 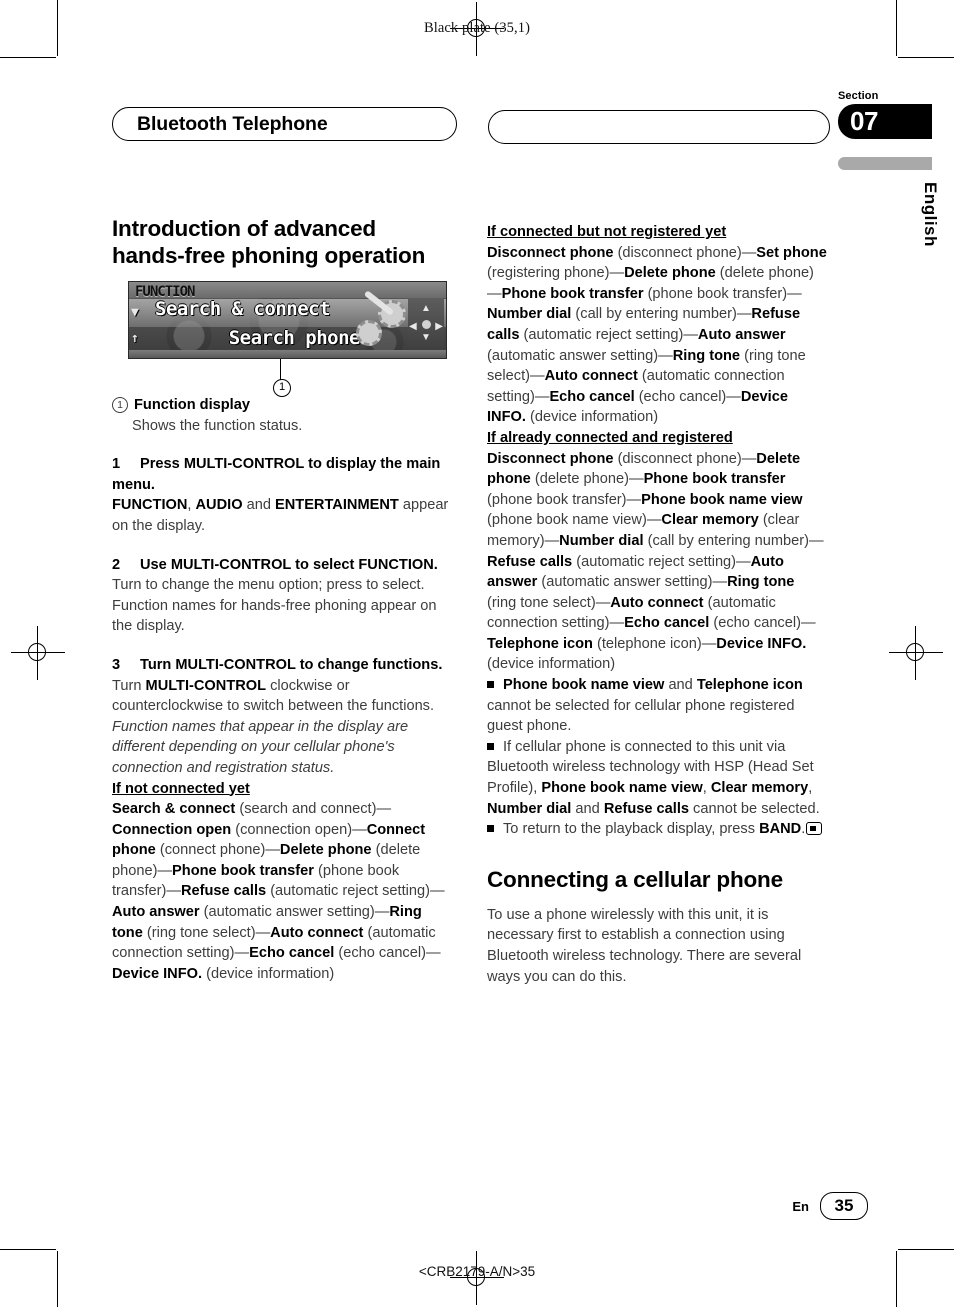 I want to click on r2-refuse-calls: Refuse calls, so click(x=530, y=561).